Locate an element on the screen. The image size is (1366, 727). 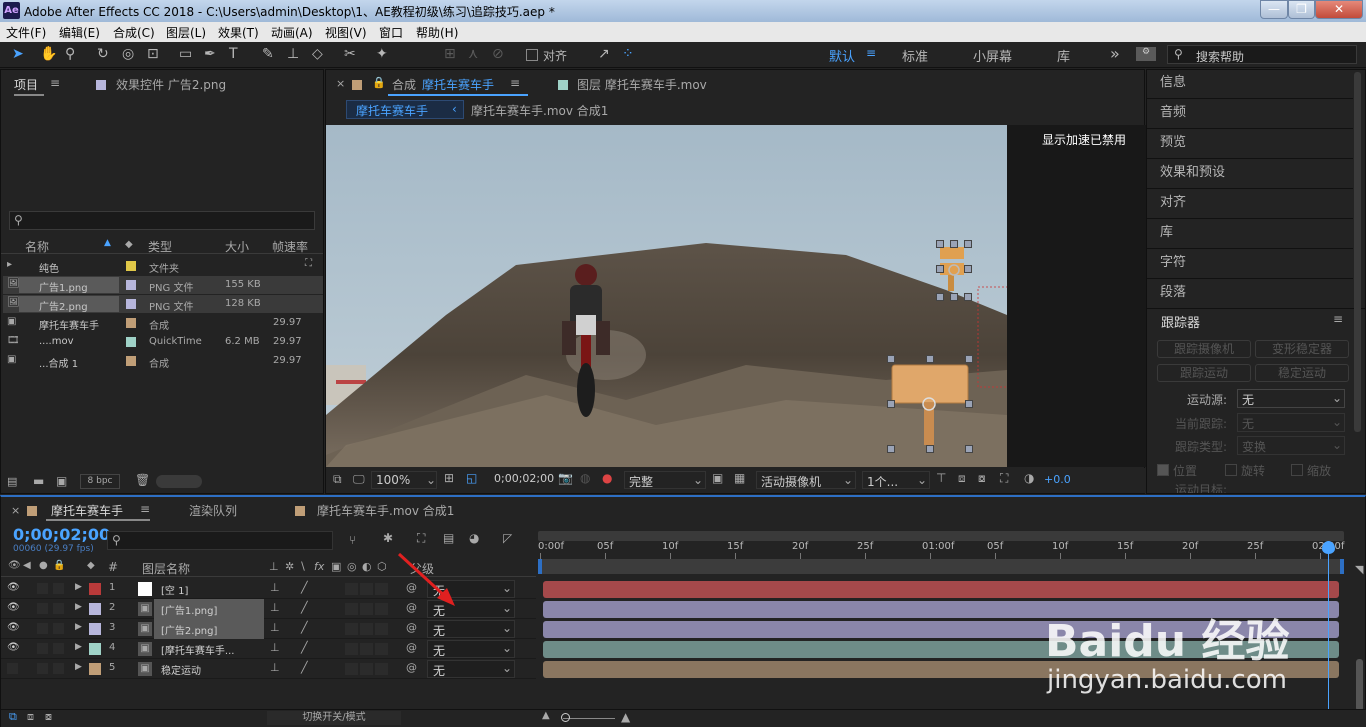
parent-dropdown: 无⌄ is located at coordinates (471, 629).